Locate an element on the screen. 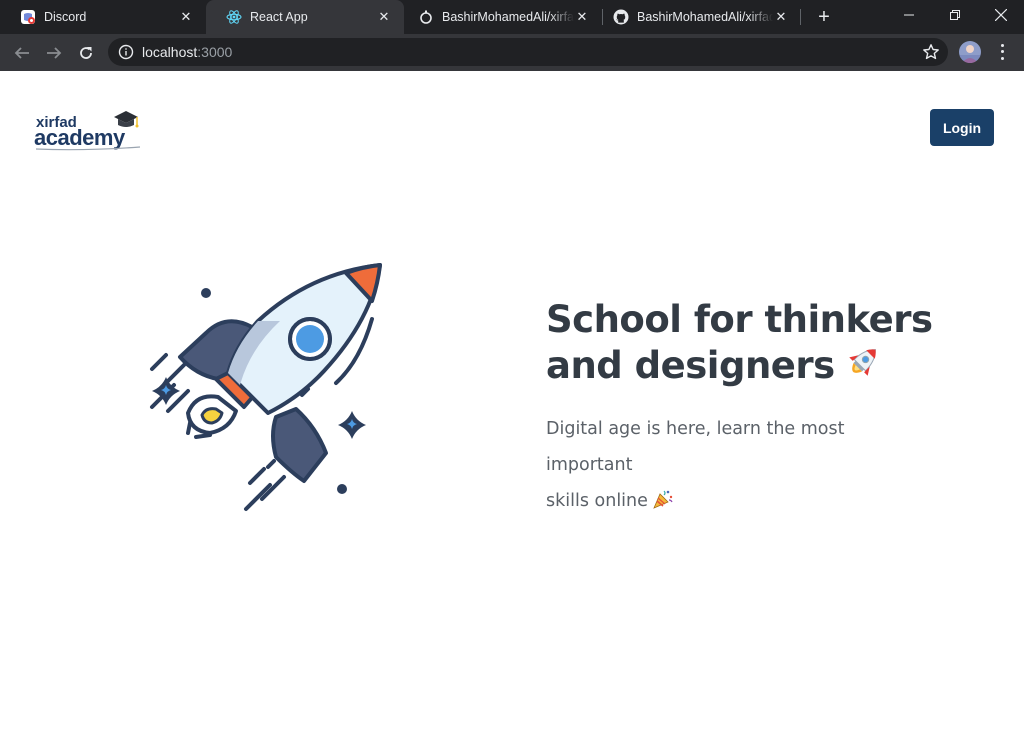 The width and height of the screenshot is (1024, 738). login-button: Login is located at coordinates (962, 127).